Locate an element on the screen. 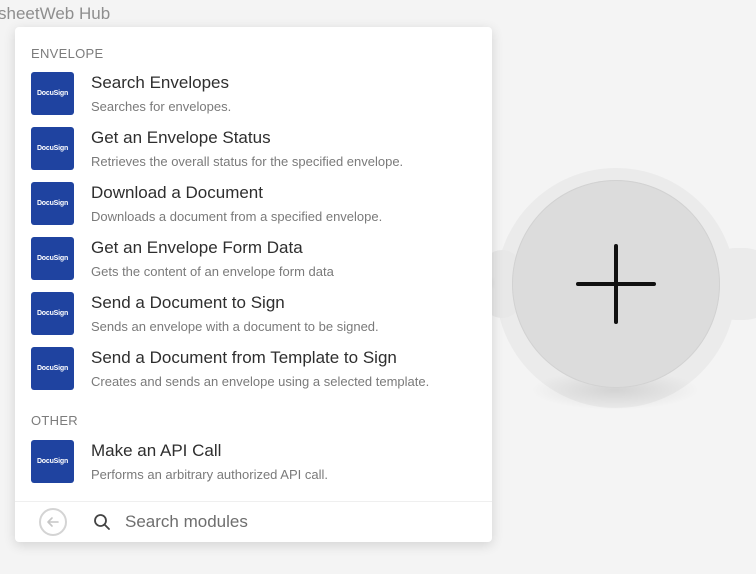 The image size is (756, 574). breadcrumb: sheetWeb Hub is located at coordinates (55, 13).